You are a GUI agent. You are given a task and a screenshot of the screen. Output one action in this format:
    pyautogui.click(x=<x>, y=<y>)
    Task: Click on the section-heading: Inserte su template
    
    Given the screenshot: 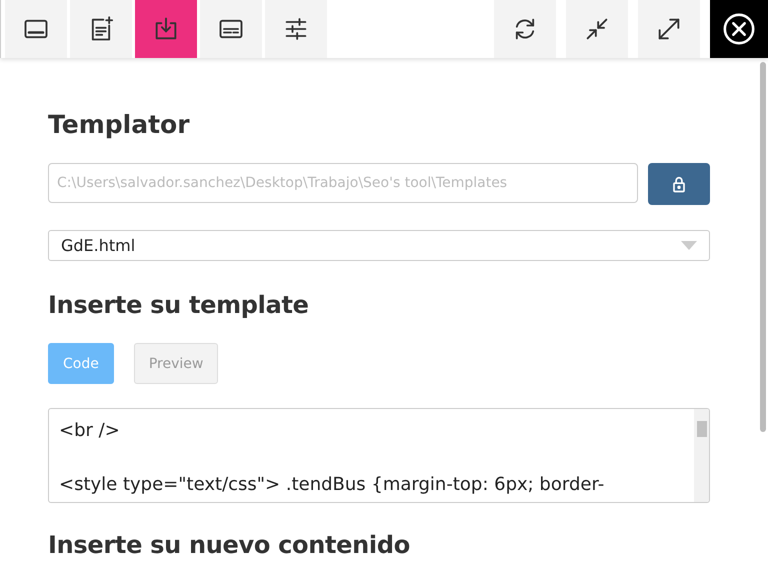 What is the action you would take?
    pyautogui.click(x=179, y=305)
    